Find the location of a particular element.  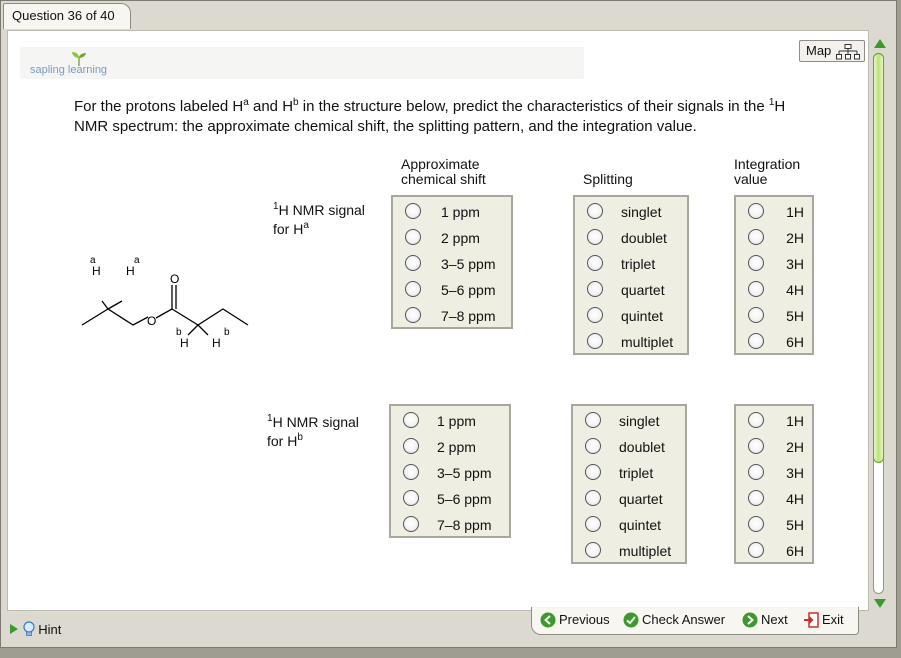

vertical-scrollbar is located at coordinates (879, 324).